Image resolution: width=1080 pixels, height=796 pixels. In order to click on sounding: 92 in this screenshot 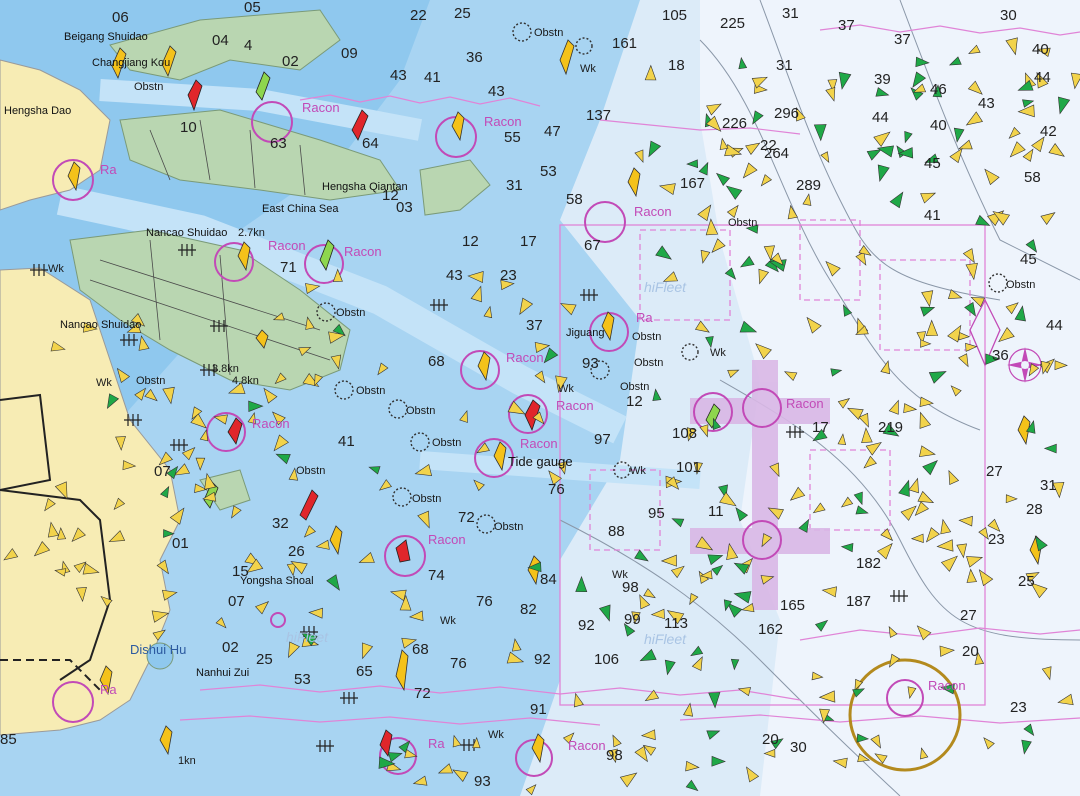, I will do `click(542, 659)`.